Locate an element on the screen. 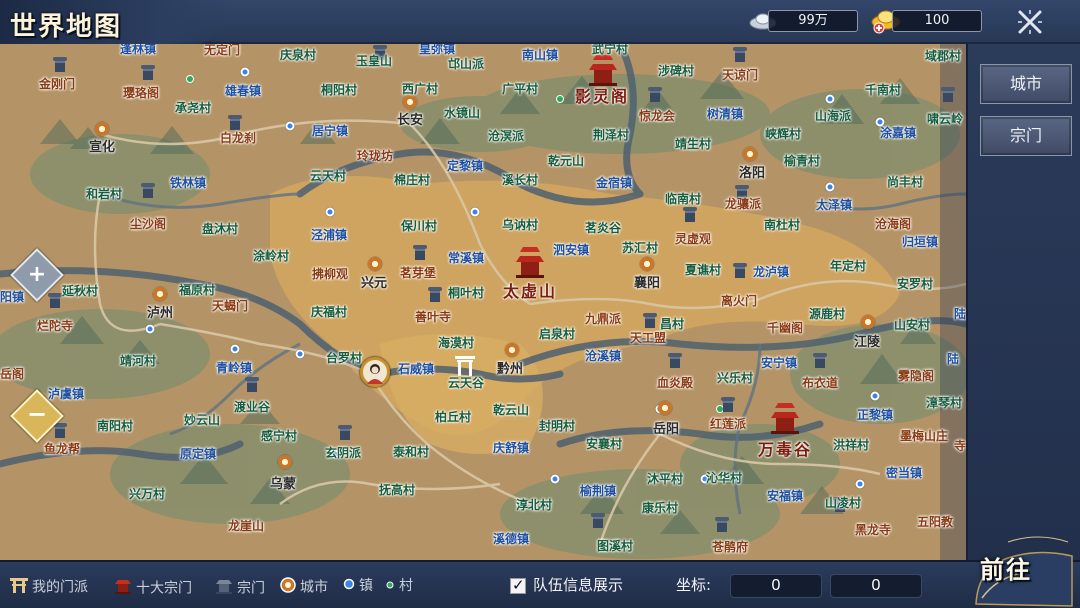 The width and height of the screenshot is (1080, 608). map-label: 庆泉村 is located at coordinates (298, 55).